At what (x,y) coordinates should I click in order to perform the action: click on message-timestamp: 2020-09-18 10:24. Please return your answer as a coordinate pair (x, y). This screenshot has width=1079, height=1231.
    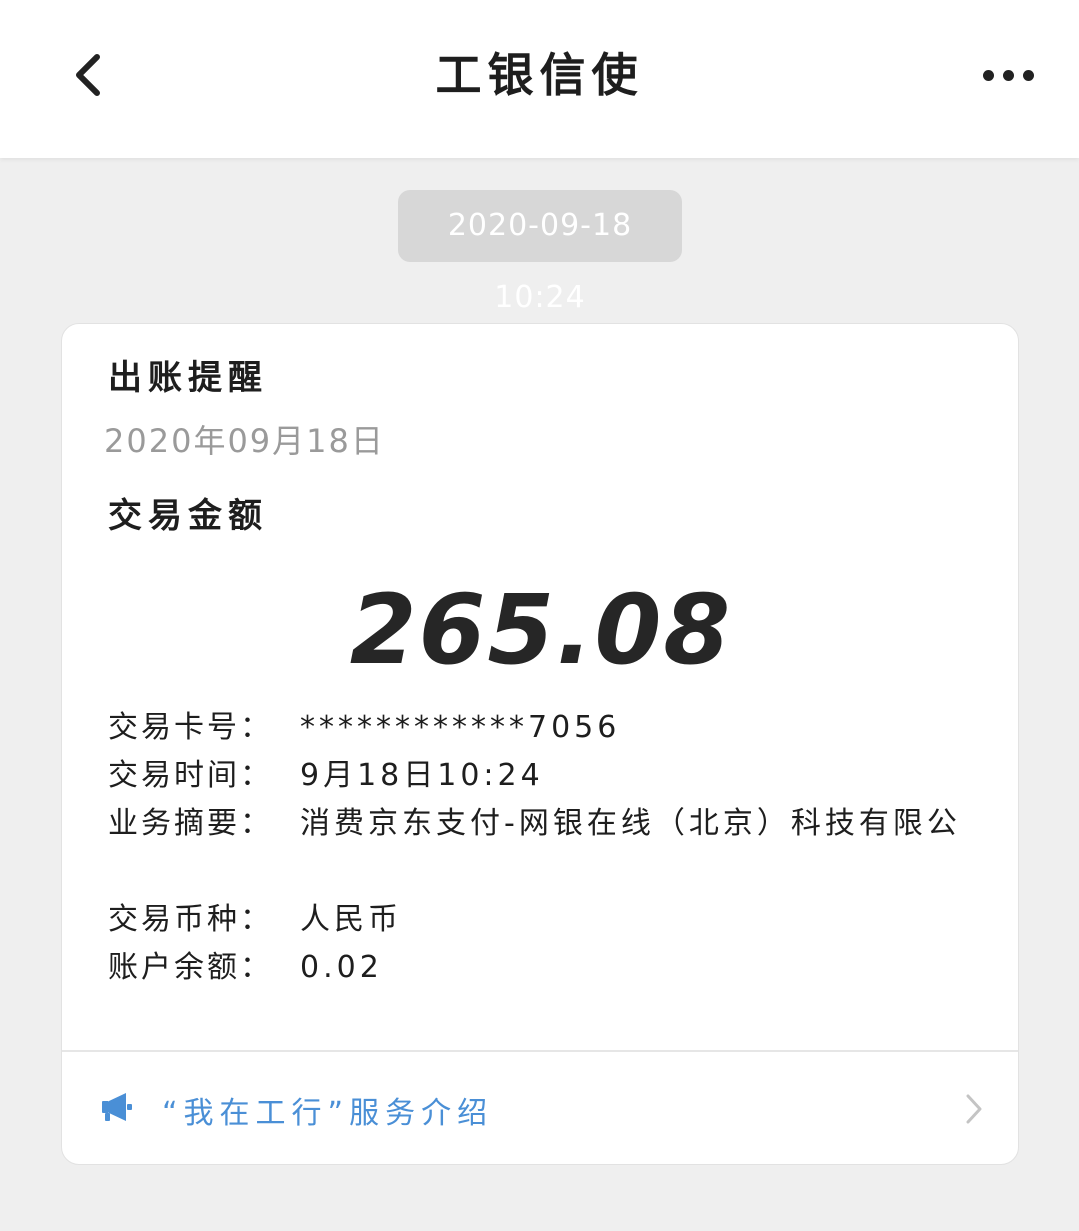
    Looking at the image, I should click on (540, 252).